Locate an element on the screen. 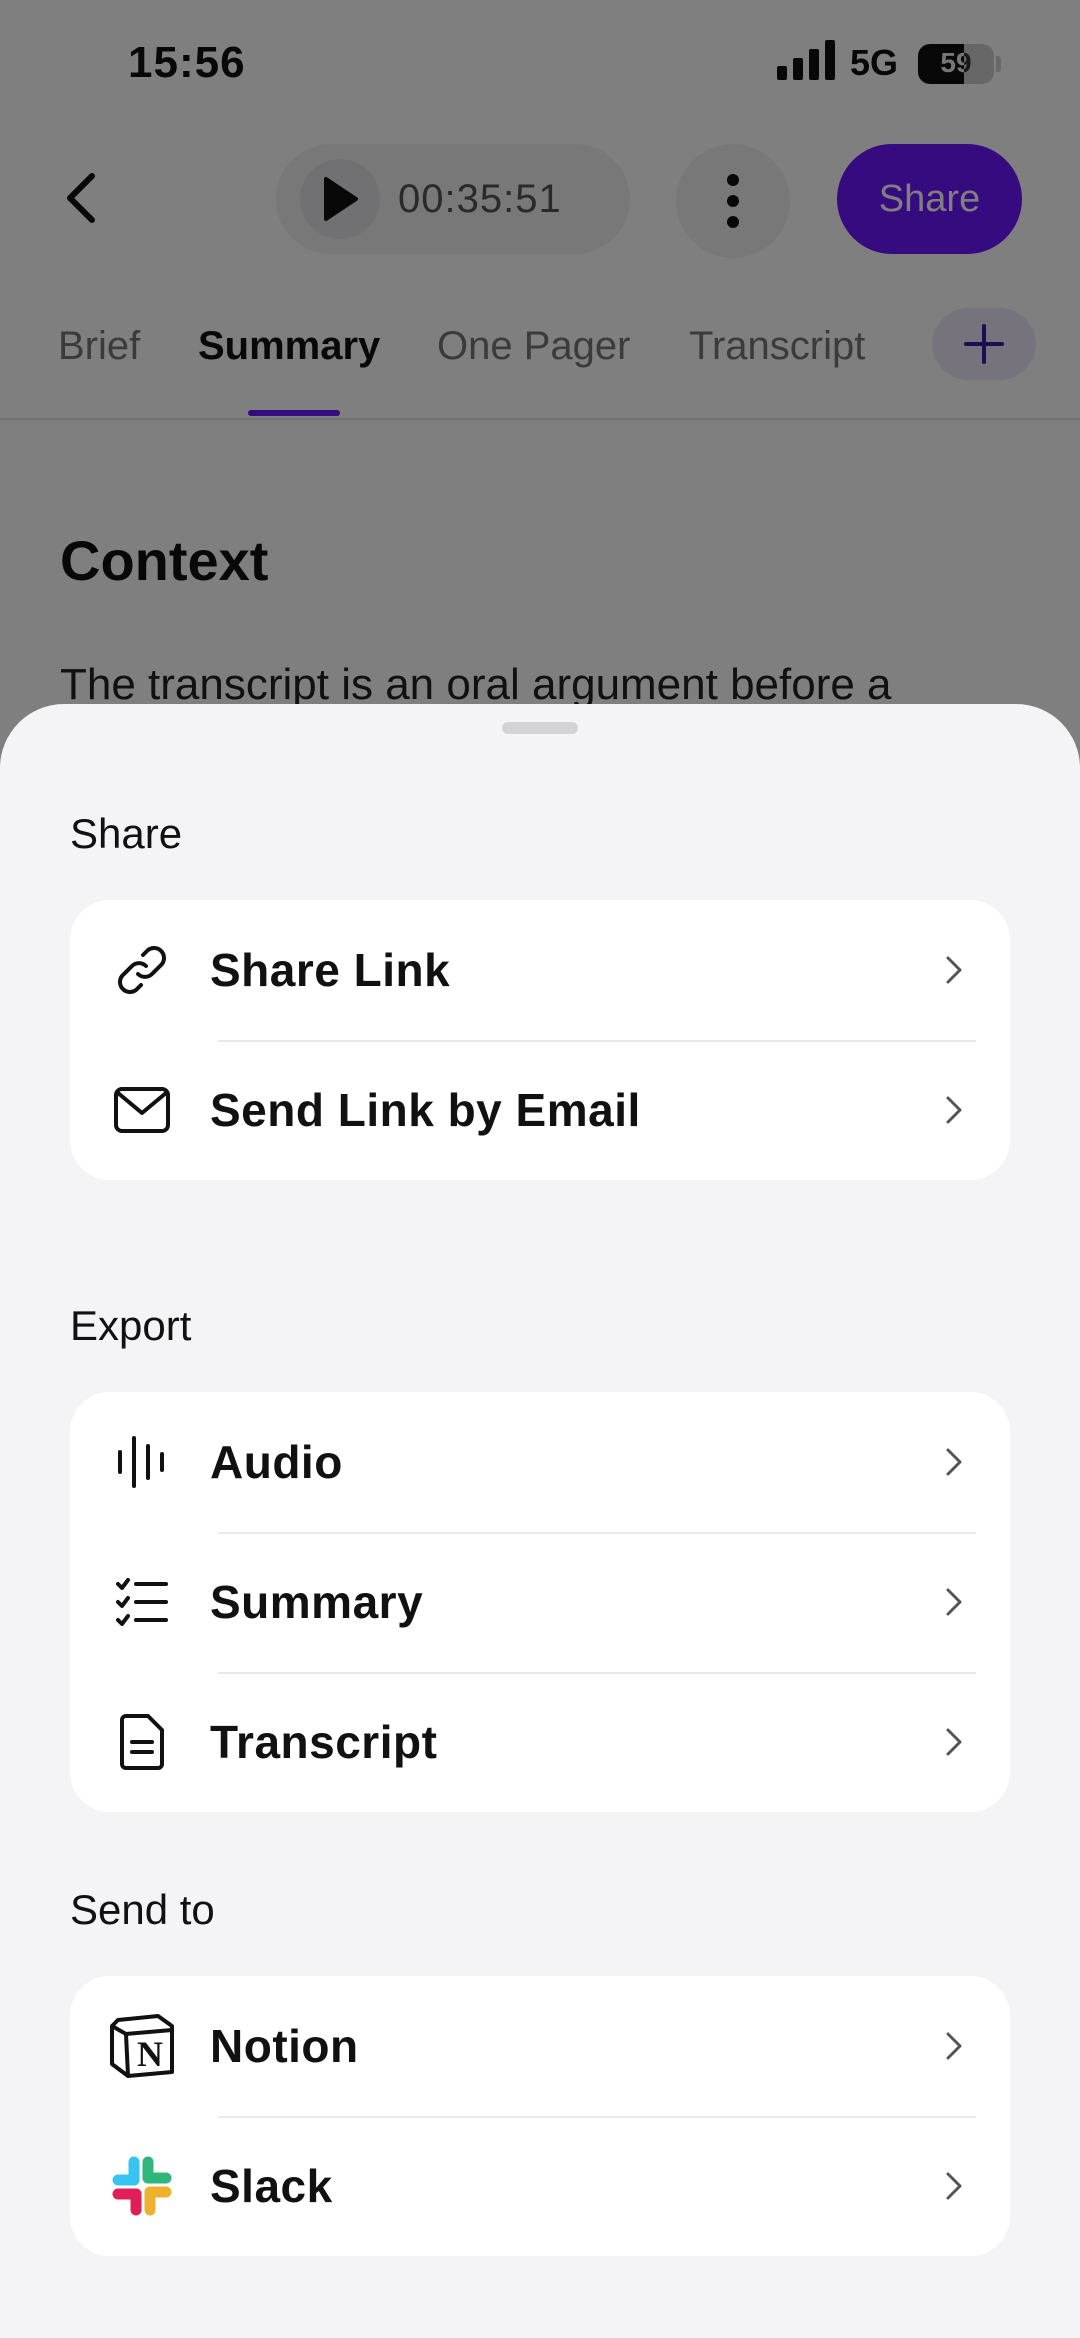 This screenshot has height=2338, width=1080. sheet-grabber is located at coordinates (540, 728).